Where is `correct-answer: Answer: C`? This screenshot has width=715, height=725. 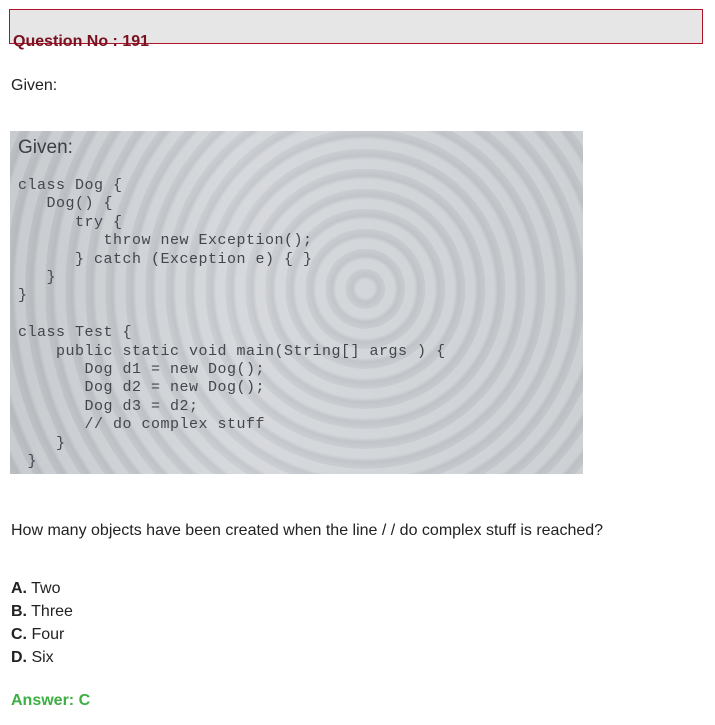
correct-answer: Answer: C is located at coordinates (51, 700).